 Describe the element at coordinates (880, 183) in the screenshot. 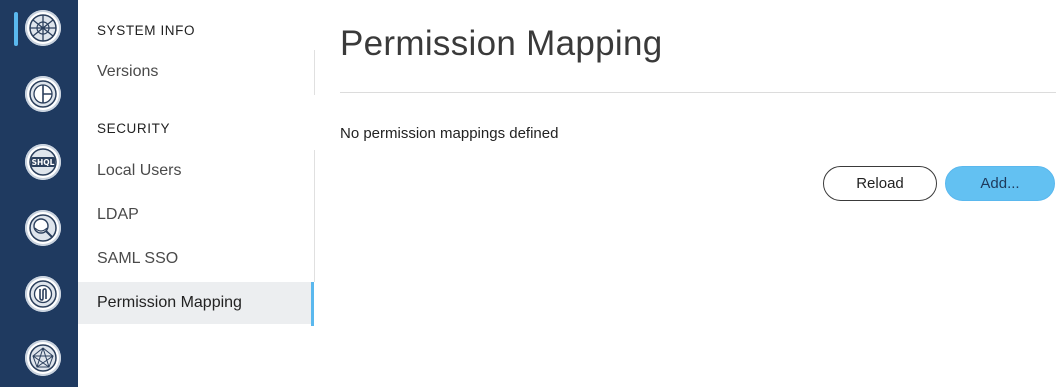

I see `reload-button: Reload` at that location.